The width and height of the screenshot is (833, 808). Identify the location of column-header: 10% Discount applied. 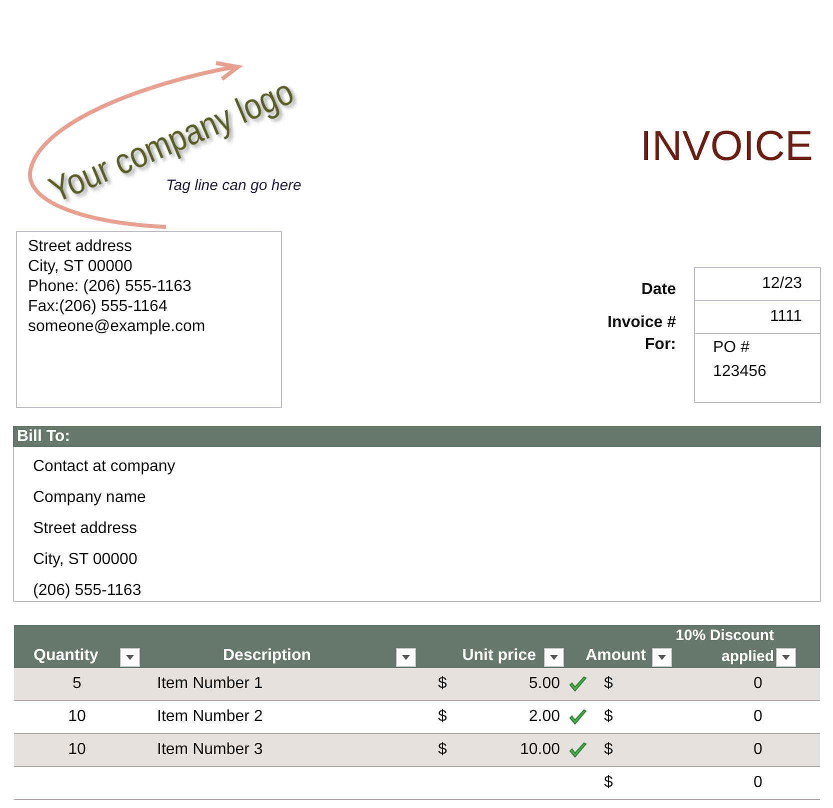
(724, 646).